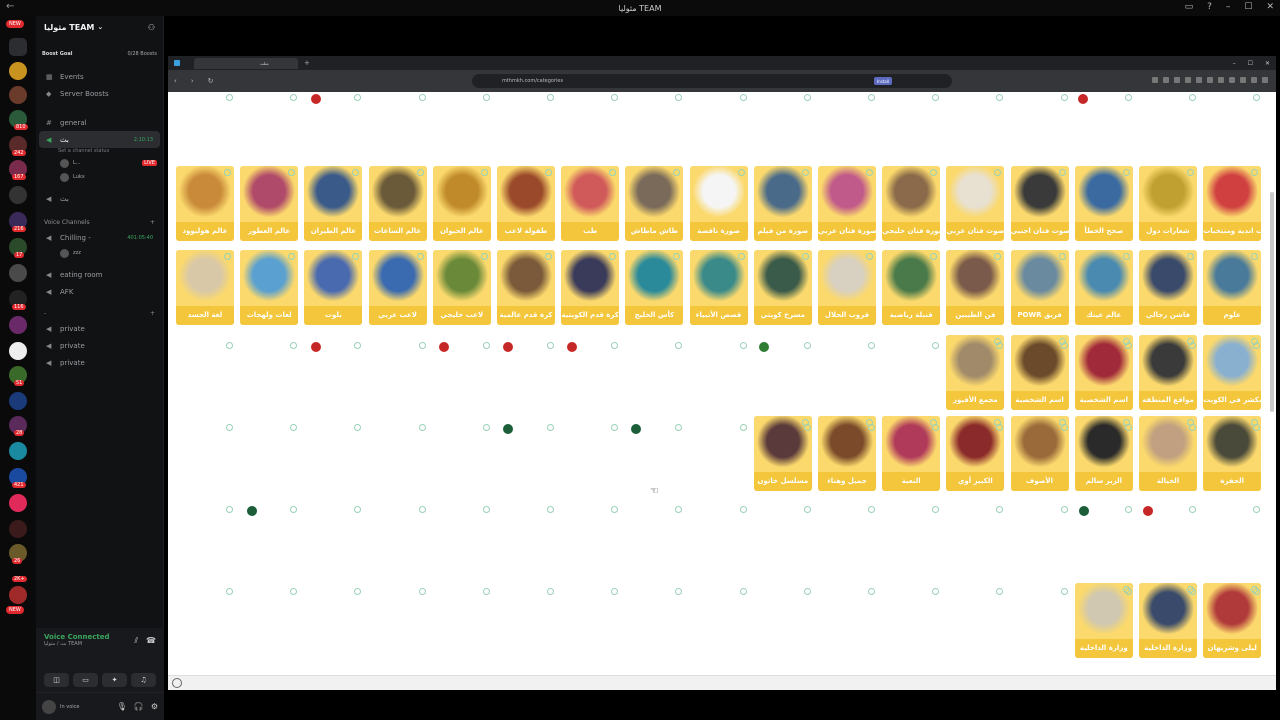  What do you see at coordinates (99, 291) in the screenshot?
I see `channel-afk: ◀ AFK` at bounding box center [99, 291].